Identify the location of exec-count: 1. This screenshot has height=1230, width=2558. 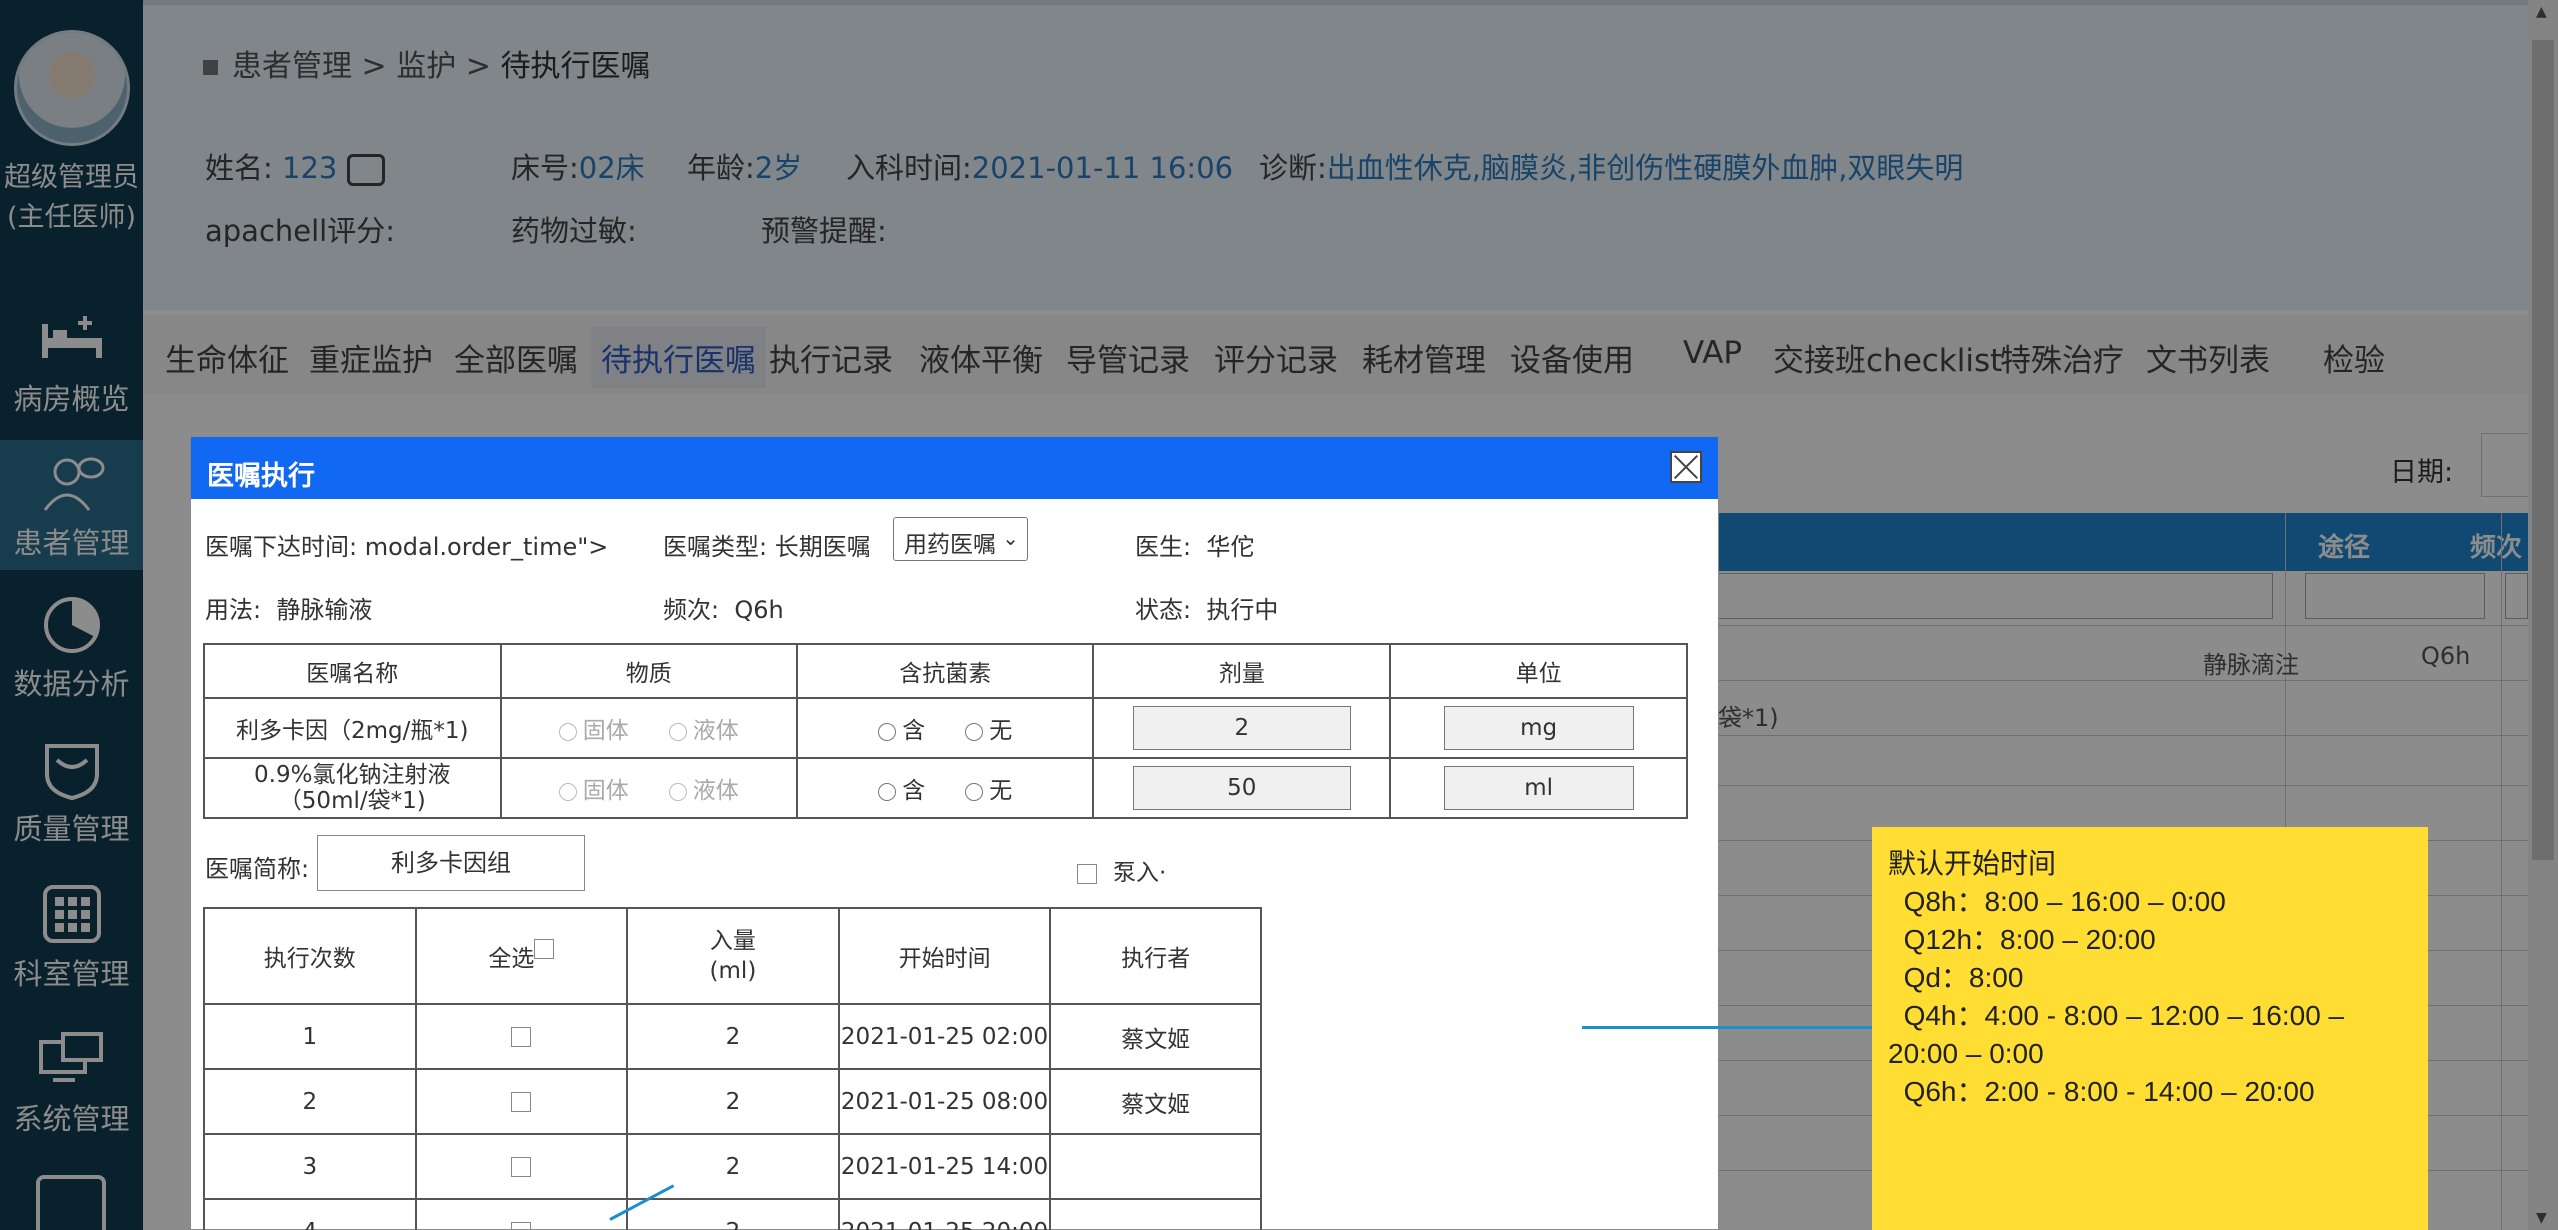
(310, 1036).